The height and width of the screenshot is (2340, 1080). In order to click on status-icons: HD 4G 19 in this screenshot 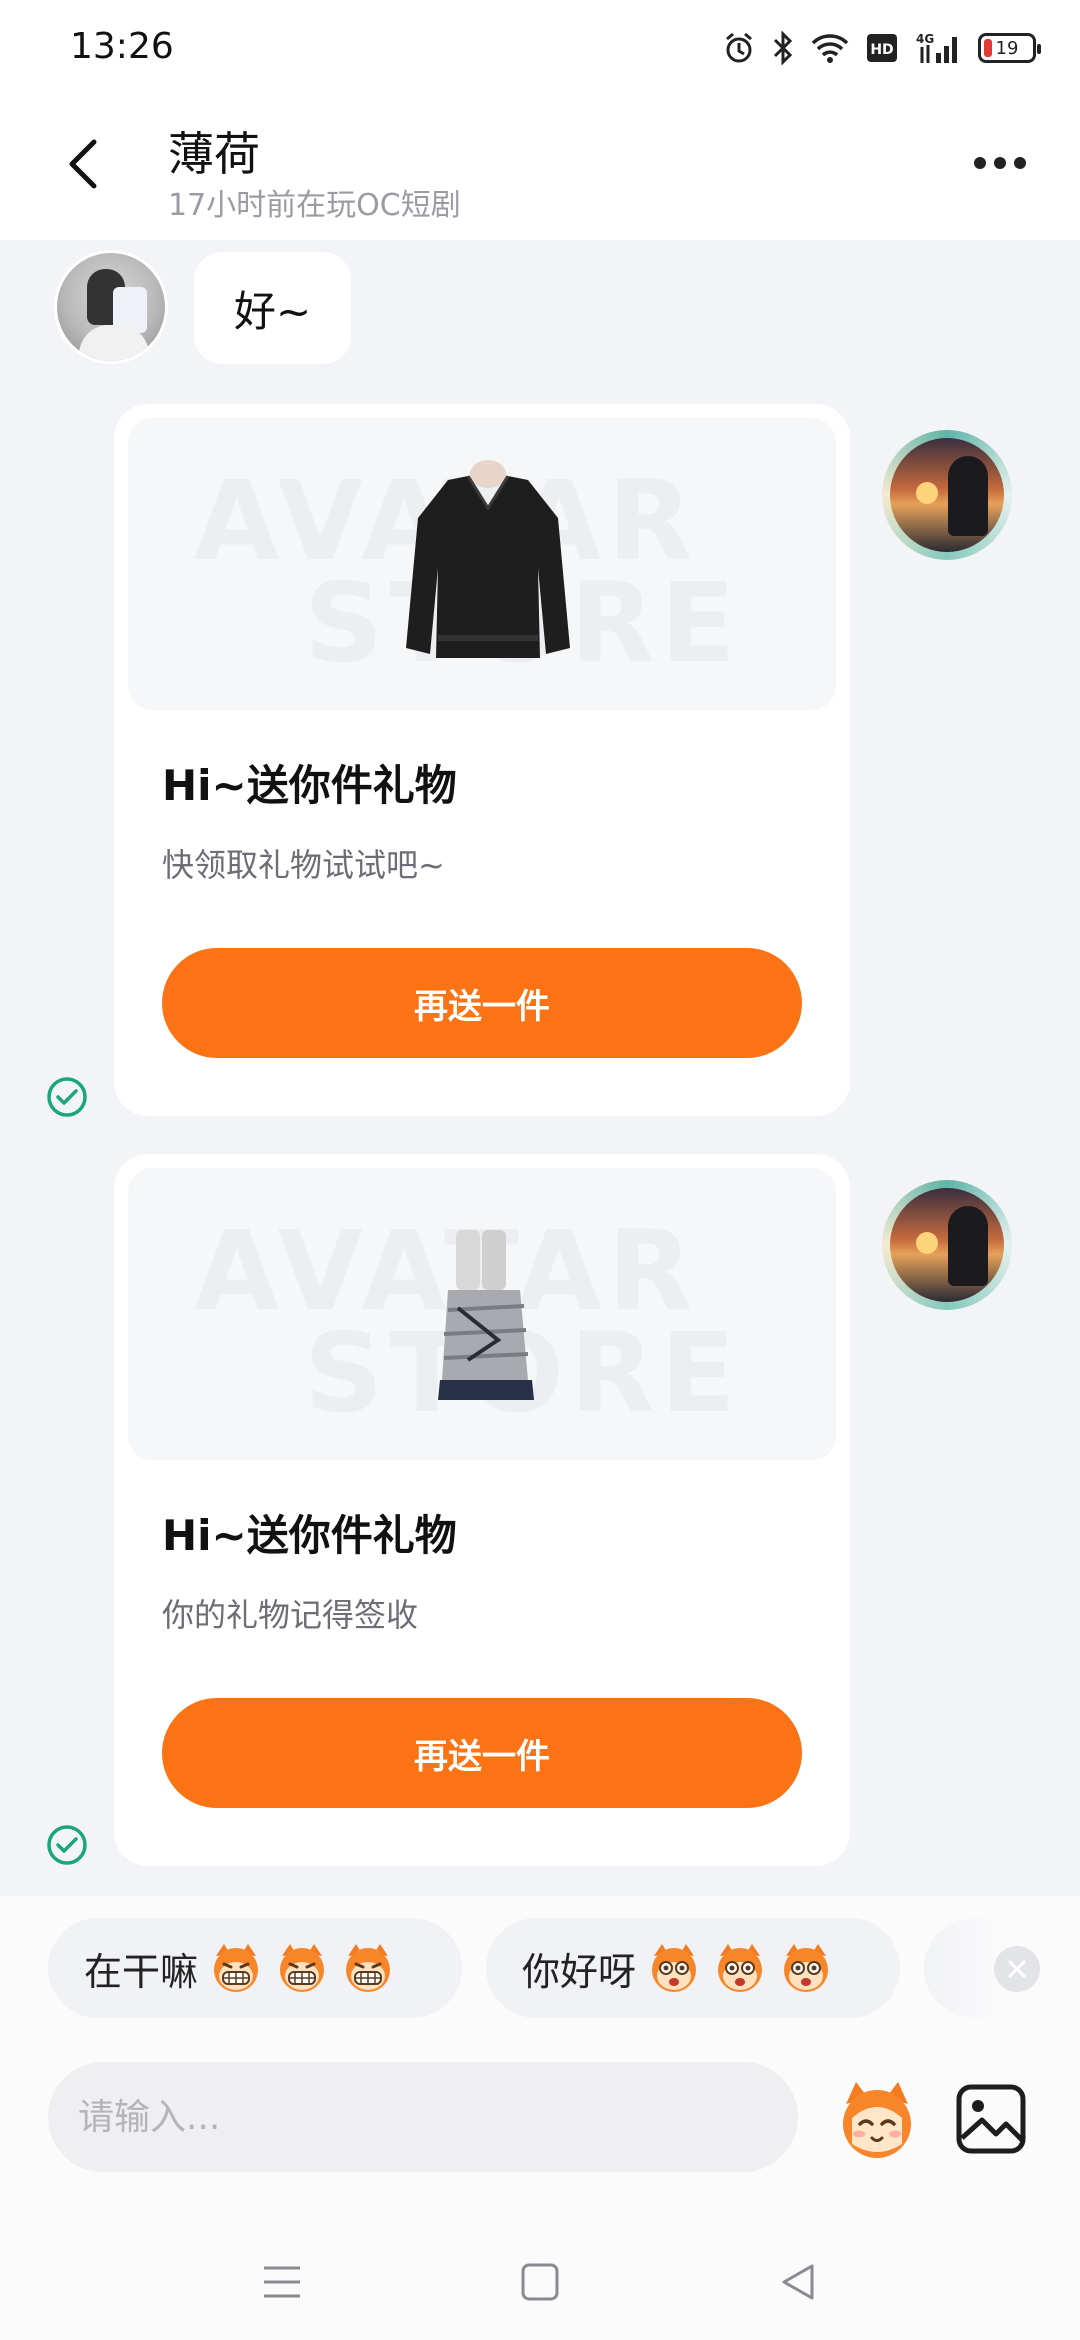, I will do `click(881, 48)`.